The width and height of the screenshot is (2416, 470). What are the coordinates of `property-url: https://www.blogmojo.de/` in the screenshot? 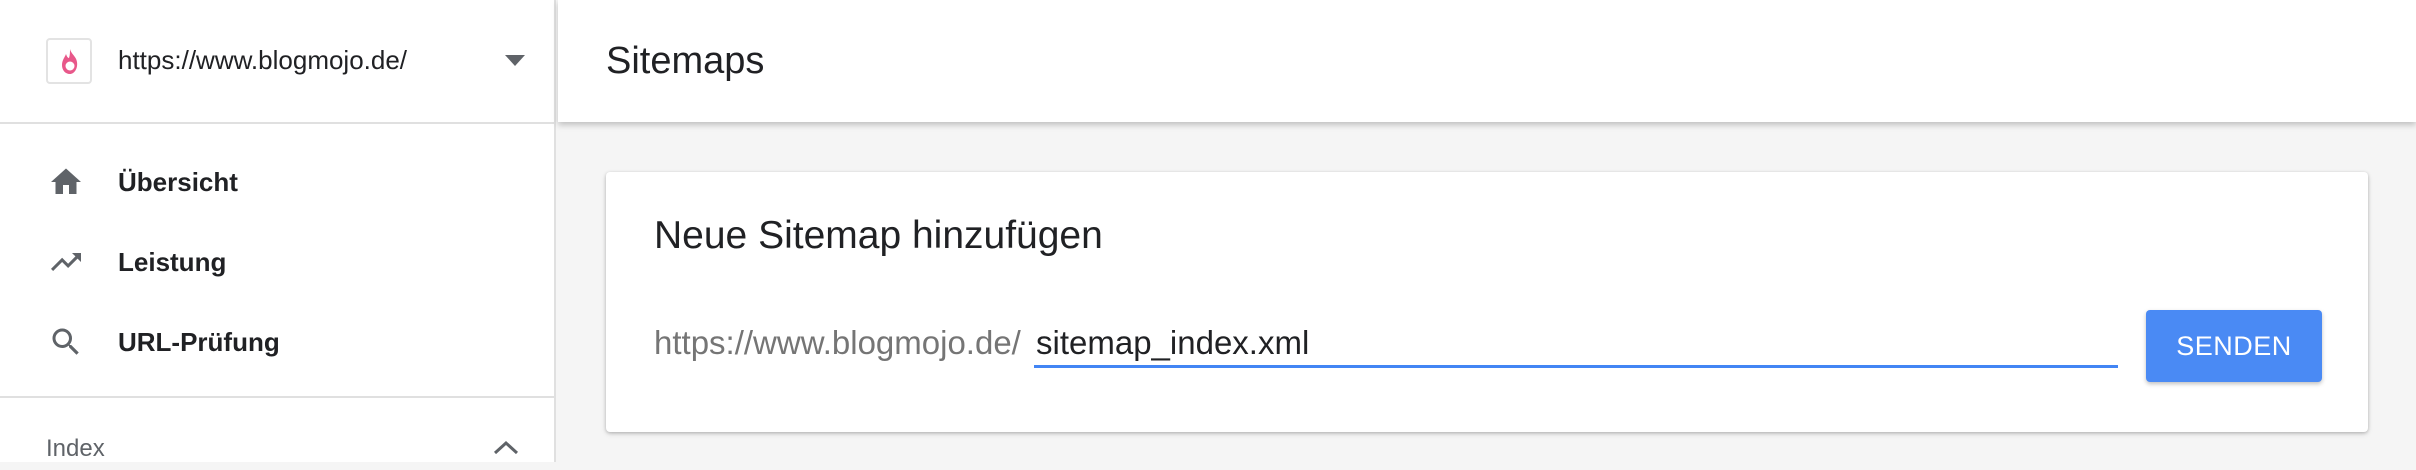 It's located at (263, 60).